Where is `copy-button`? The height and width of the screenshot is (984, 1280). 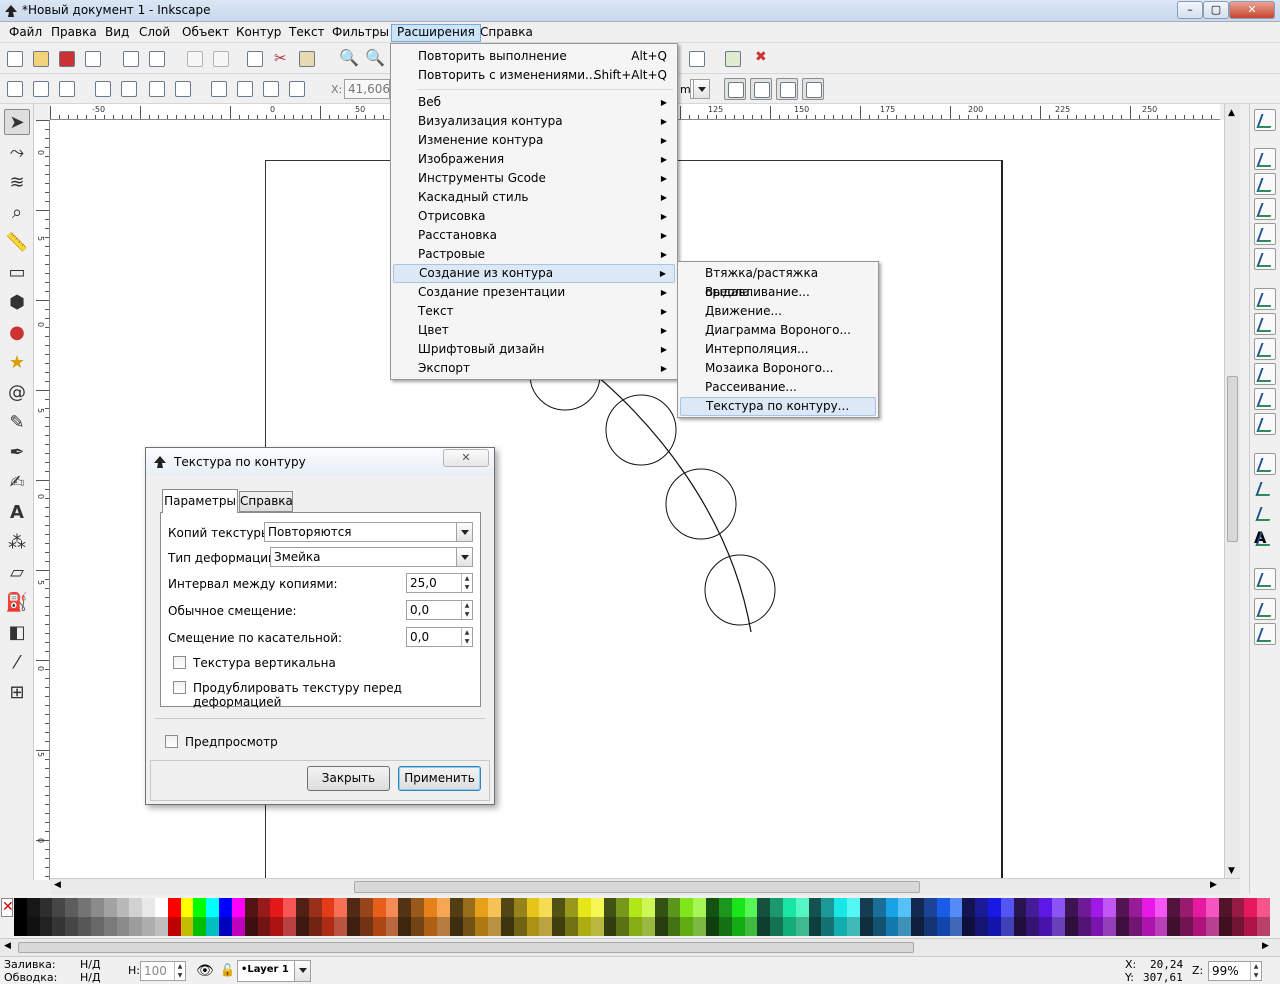
copy-button is located at coordinates (255, 59).